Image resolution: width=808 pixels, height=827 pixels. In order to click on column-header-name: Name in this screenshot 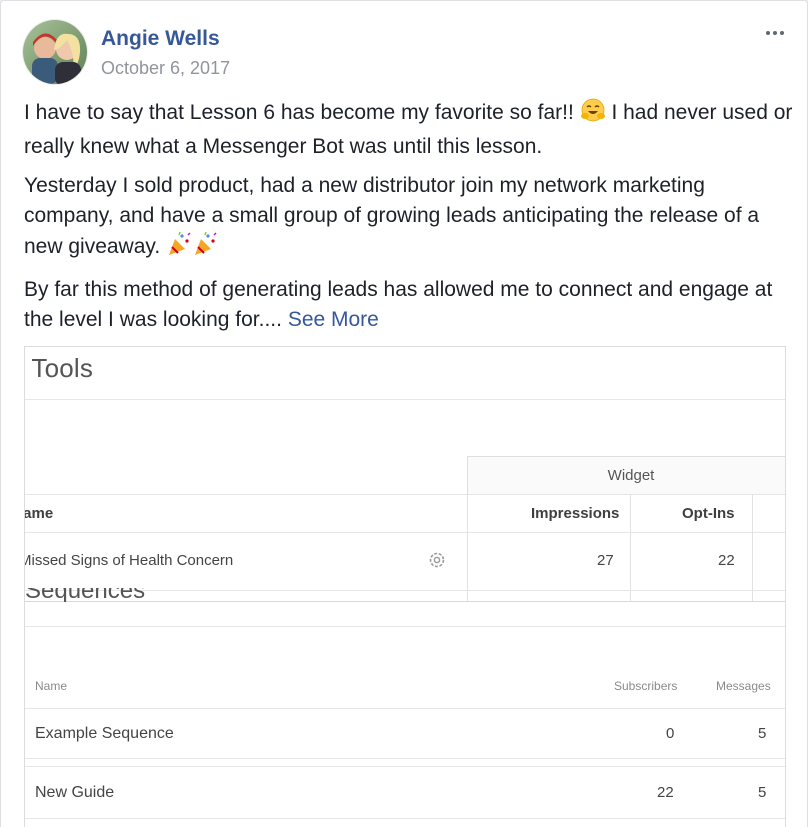, I will do `click(51, 686)`.